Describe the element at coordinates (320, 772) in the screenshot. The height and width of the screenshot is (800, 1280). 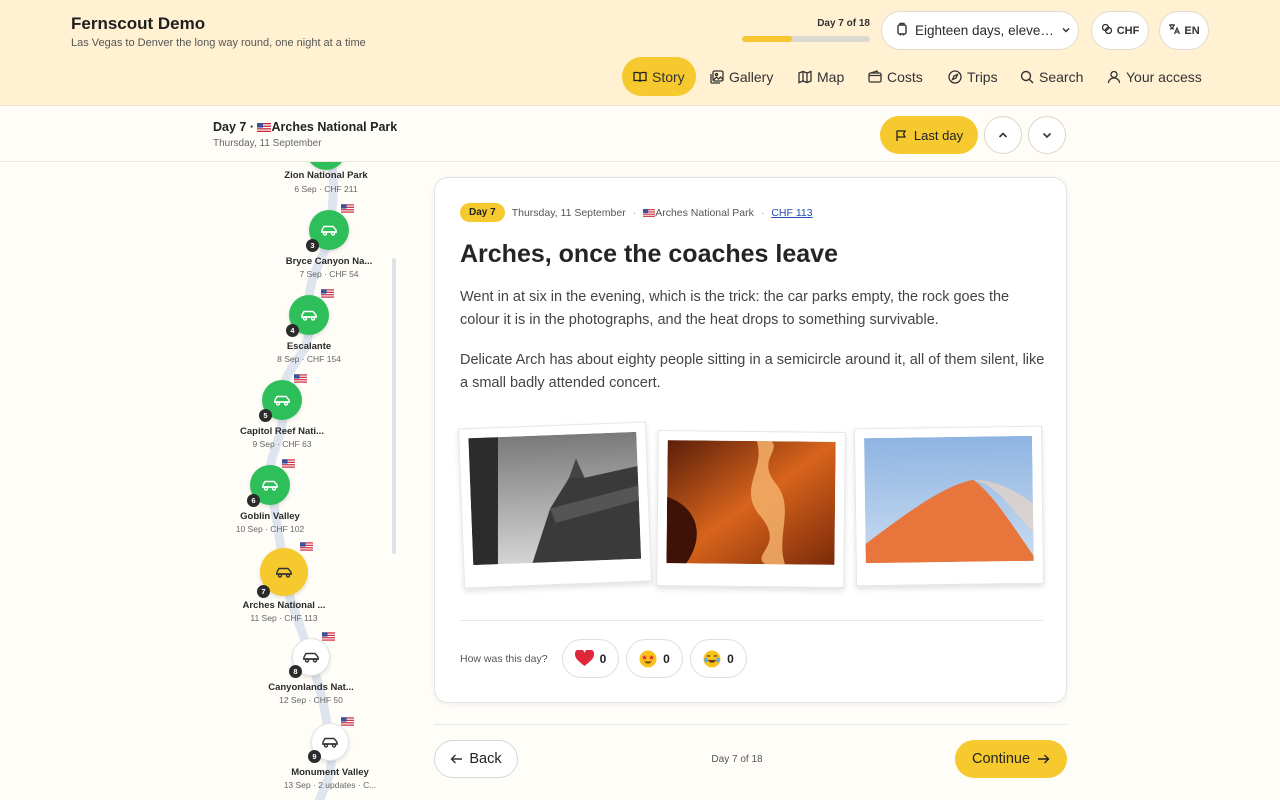
I see `timeline-stop-name: Monument Valley` at that location.